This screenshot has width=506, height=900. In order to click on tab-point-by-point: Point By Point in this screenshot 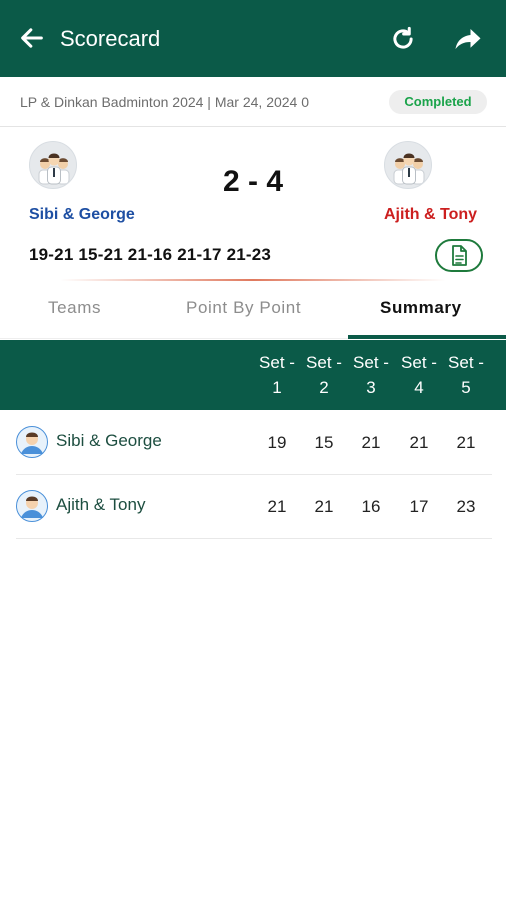, I will do `click(243, 308)`.